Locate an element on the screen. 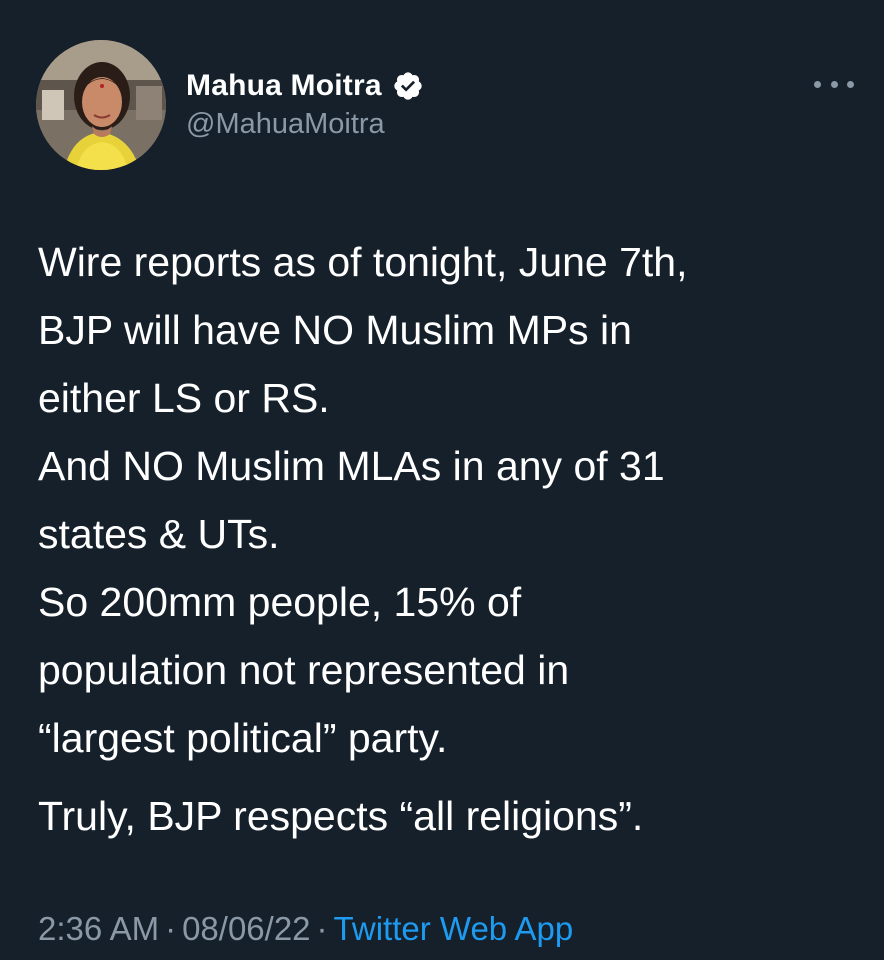 This screenshot has height=960, width=884. author-display-name: Mahua Moitra is located at coordinates (284, 86).